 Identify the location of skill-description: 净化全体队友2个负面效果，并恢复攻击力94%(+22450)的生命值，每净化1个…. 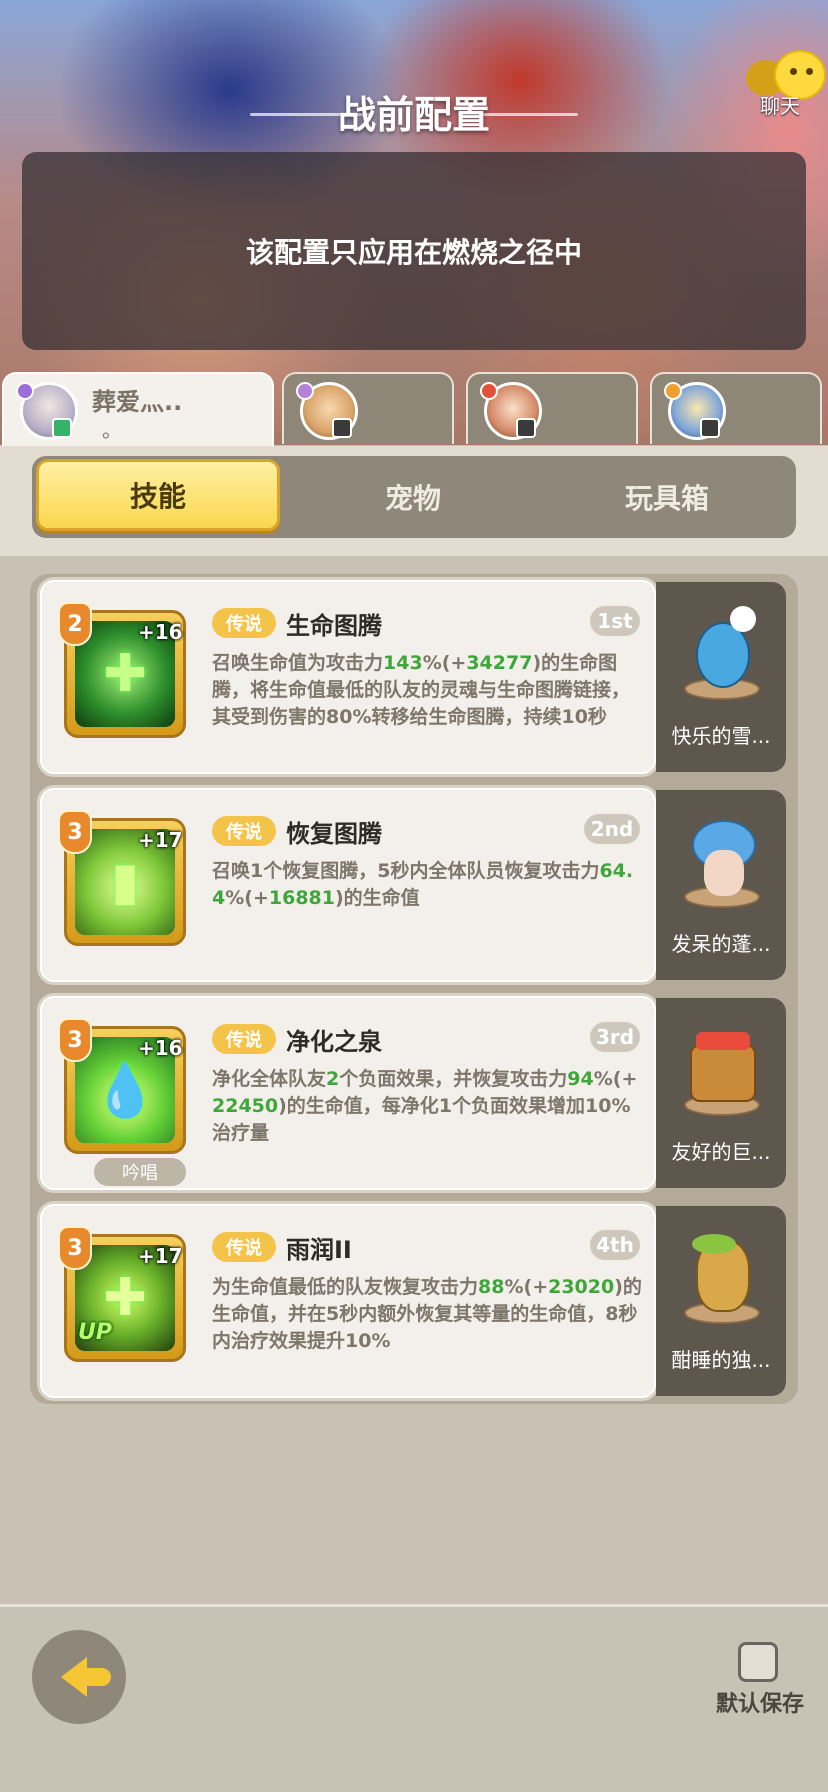
(425, 1106).